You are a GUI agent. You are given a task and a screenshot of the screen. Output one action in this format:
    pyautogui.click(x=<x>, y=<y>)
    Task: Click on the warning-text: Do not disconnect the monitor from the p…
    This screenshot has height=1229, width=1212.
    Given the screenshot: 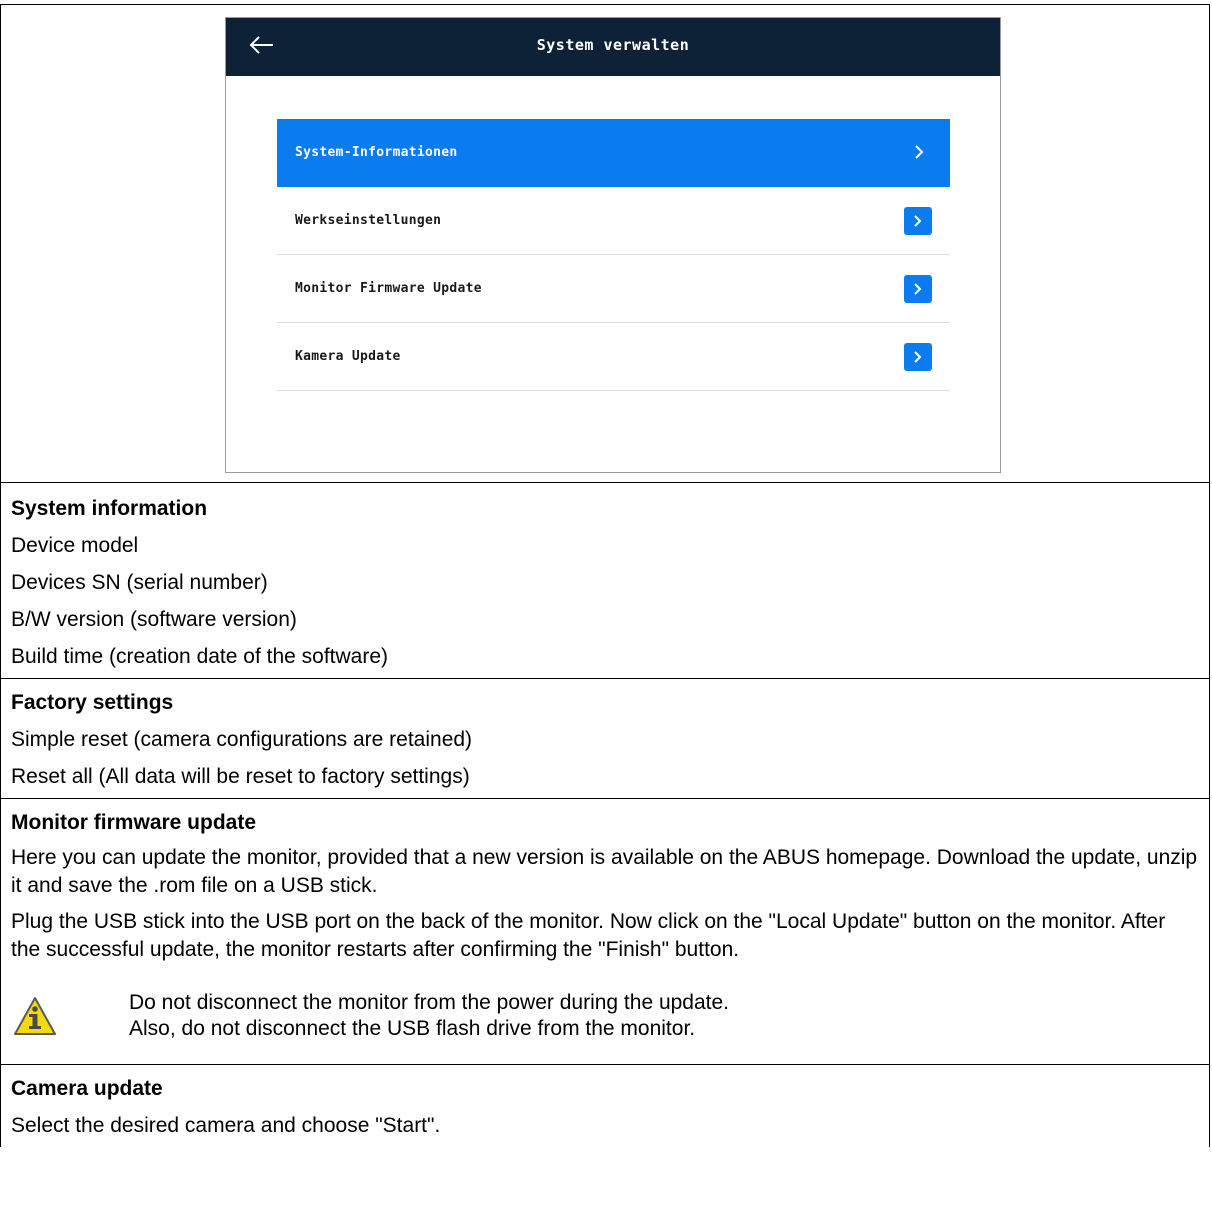 What is the action you would take?
    pyautogui.click(x=429, y=1016)
    